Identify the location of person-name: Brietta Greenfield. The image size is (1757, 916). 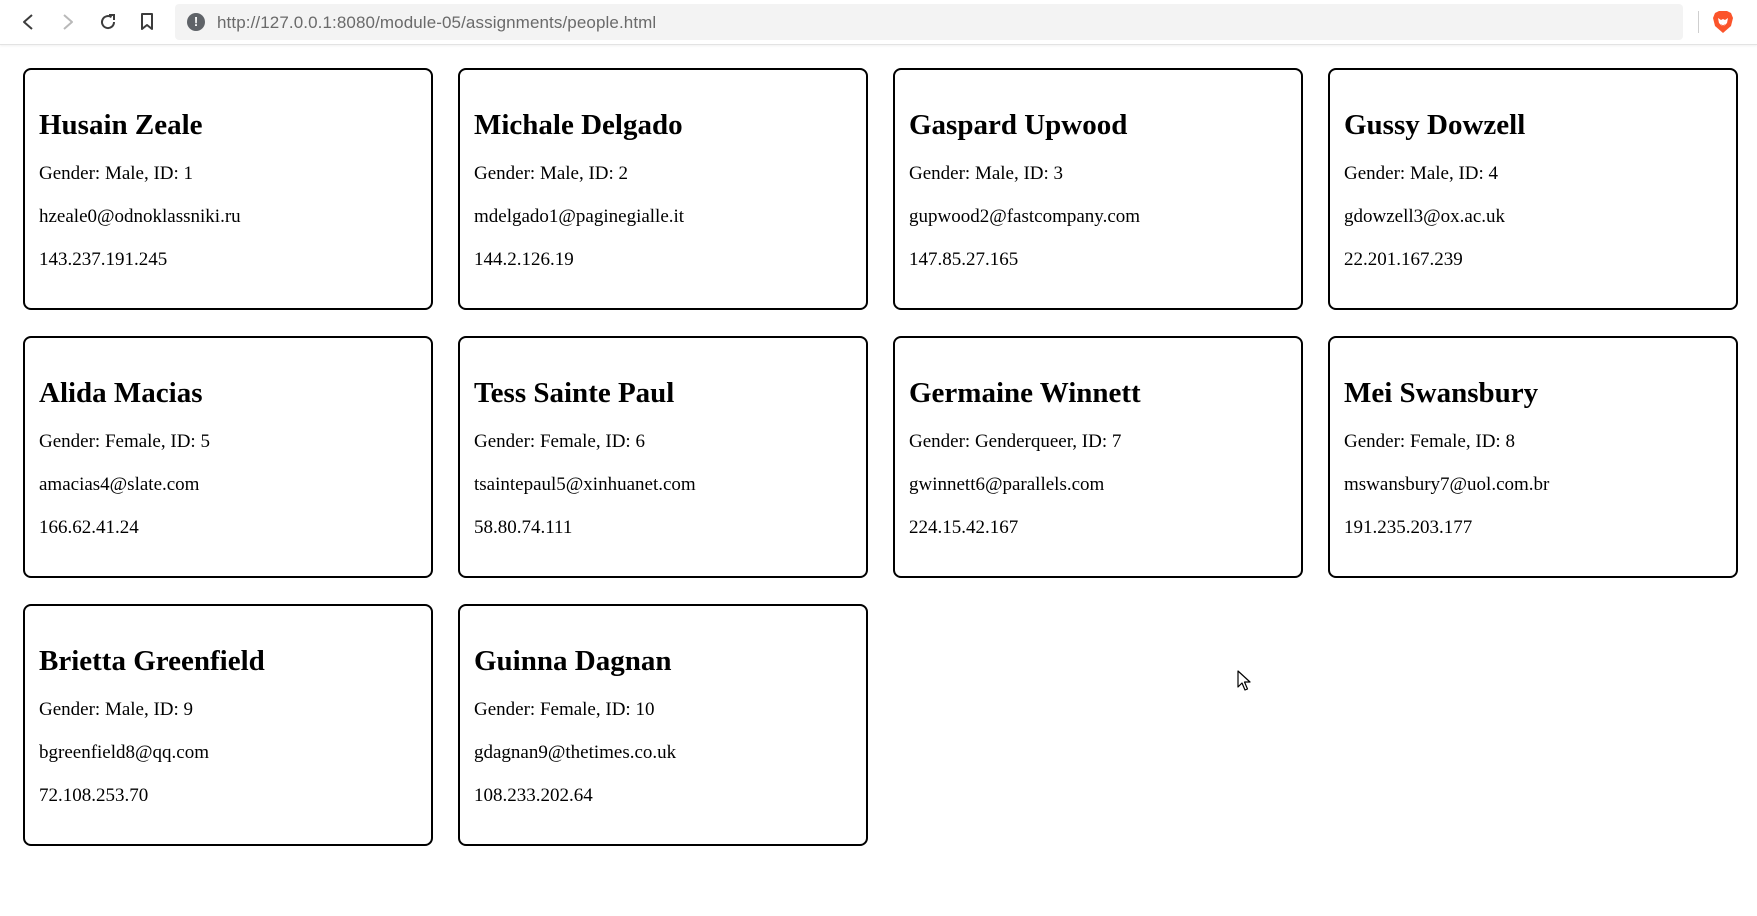
(152, 661).